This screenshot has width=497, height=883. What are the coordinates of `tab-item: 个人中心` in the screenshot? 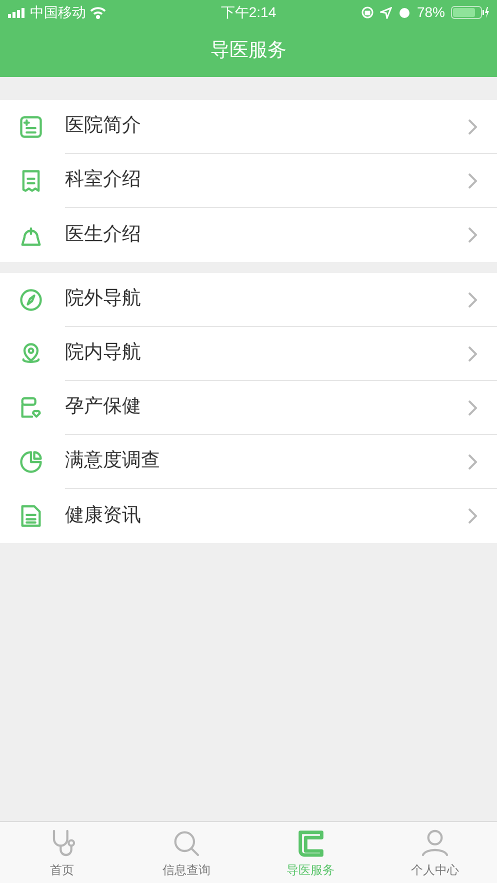 It's located at (434, 852).